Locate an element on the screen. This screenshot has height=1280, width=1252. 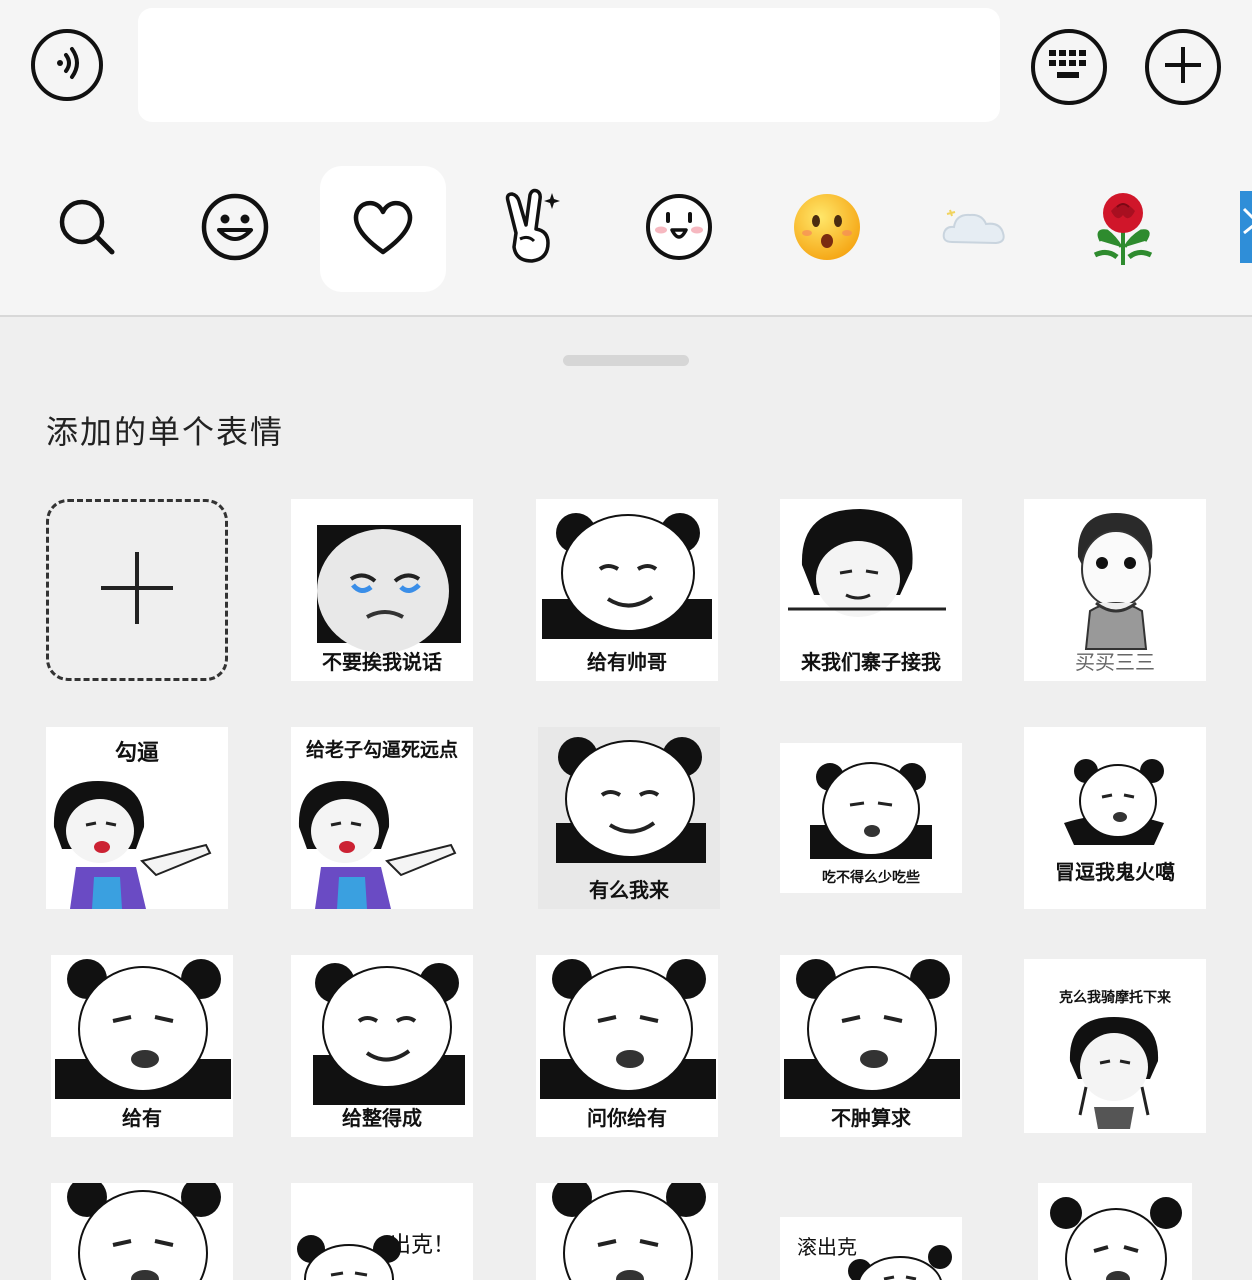
sticker-pack-icon is located at coordinates (1241, 229).